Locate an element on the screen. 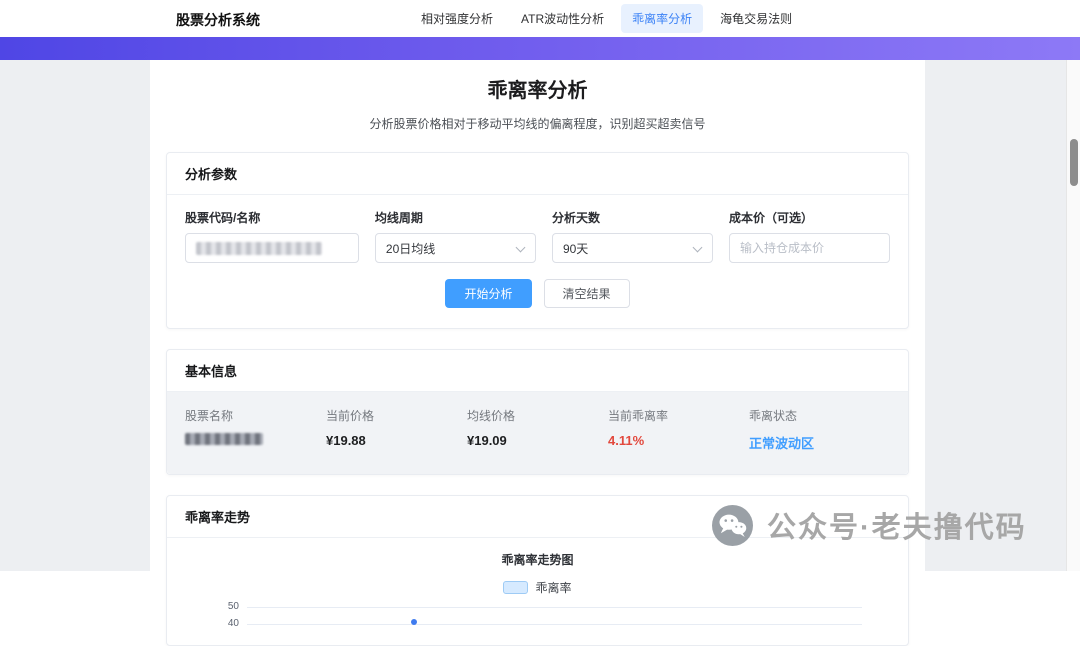  nav-item-bias-analysis: 乖离率分析 is located at coordinates (662, 18).